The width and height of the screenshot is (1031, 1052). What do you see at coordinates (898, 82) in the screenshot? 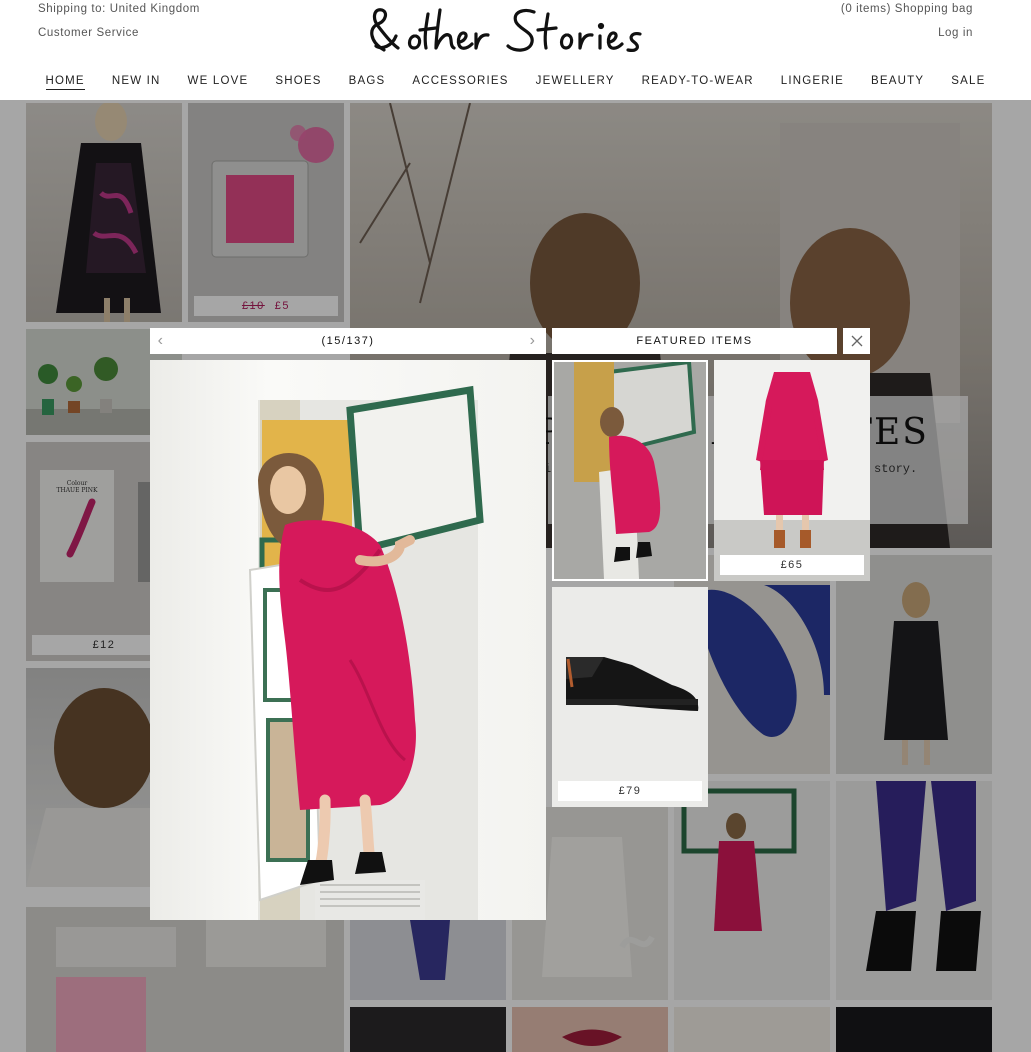
I see `nav-item-beauty: BEAUTY` at bounding box center [898, 82].